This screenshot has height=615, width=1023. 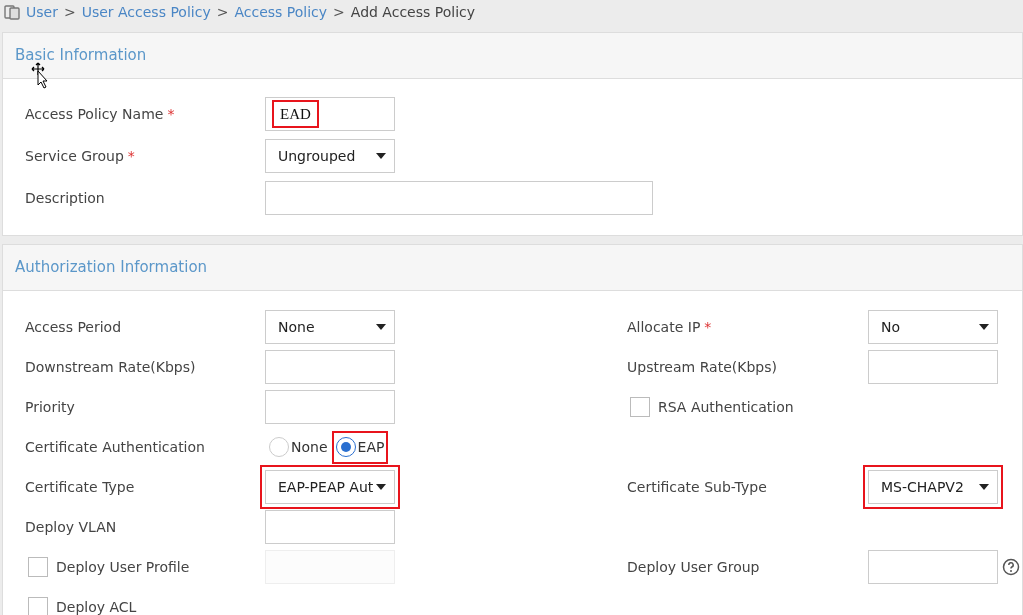 I want to click on radio-option: EAP, so click(x=360, y=447).